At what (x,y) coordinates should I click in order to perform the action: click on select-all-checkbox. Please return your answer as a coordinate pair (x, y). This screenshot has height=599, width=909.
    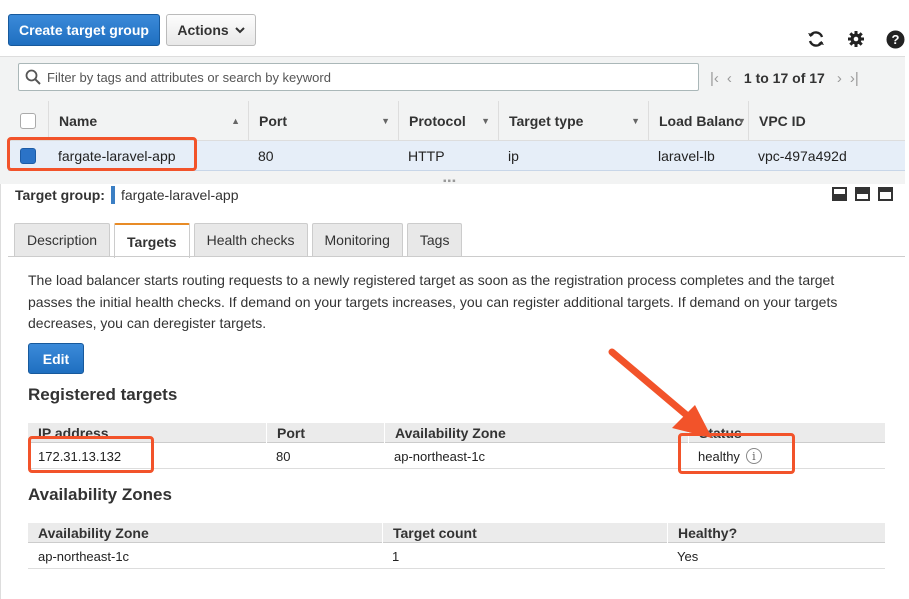
    Looking at the image, I should click on (28, 121).